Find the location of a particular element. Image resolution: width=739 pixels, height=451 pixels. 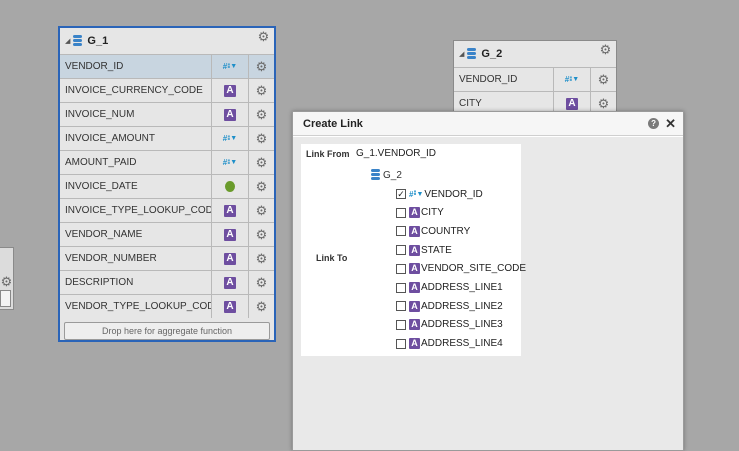

checkbox: ✓ is located at coordinates (401, 194).